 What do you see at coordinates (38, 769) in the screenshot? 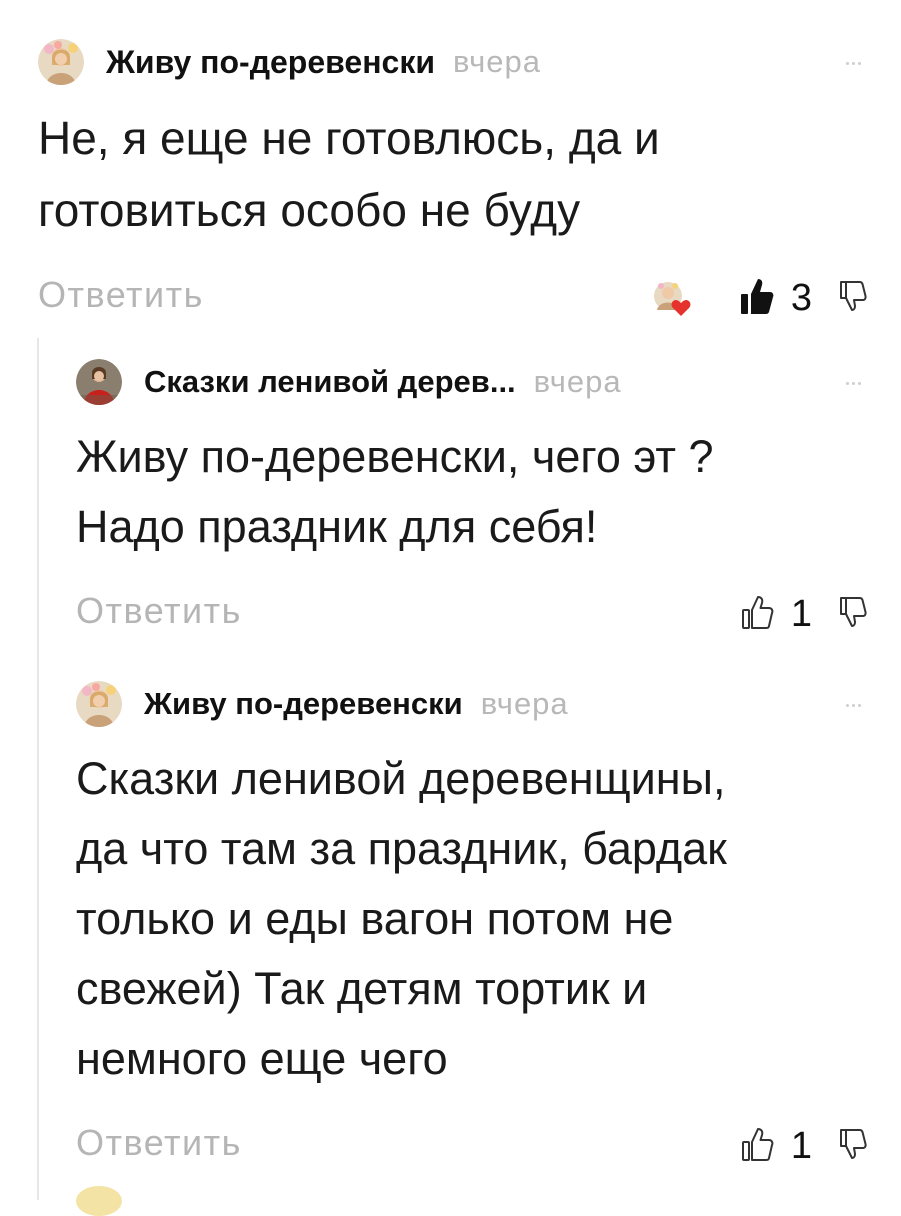
I see `thread-line` at bounding box center [38, 769].